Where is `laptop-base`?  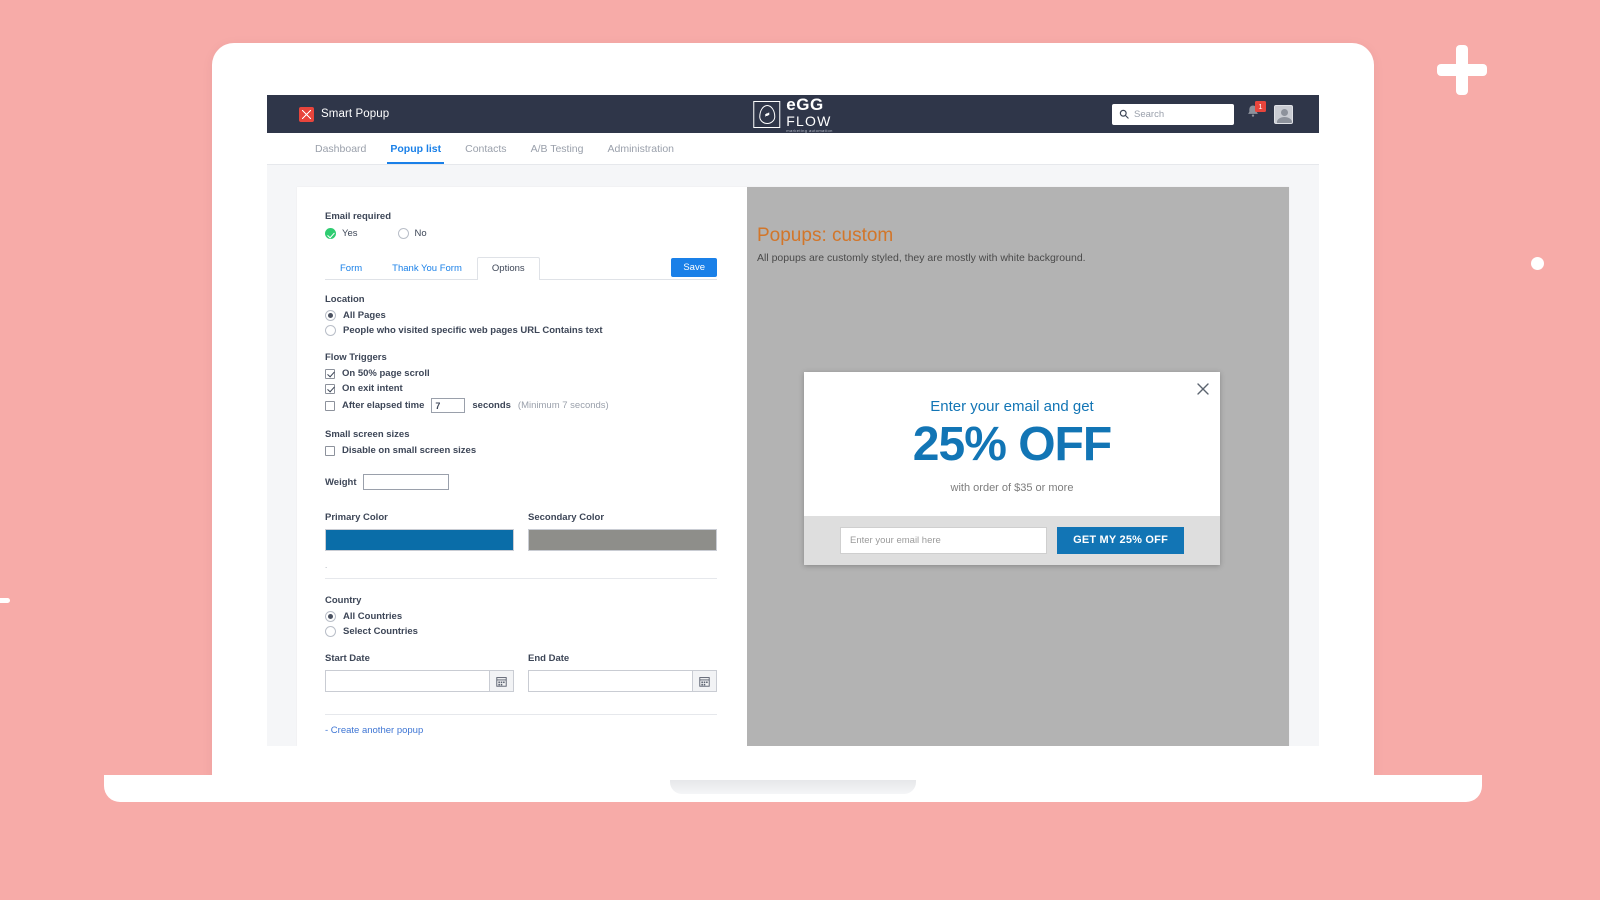
laptop-base is located at coordinates (793, 791).